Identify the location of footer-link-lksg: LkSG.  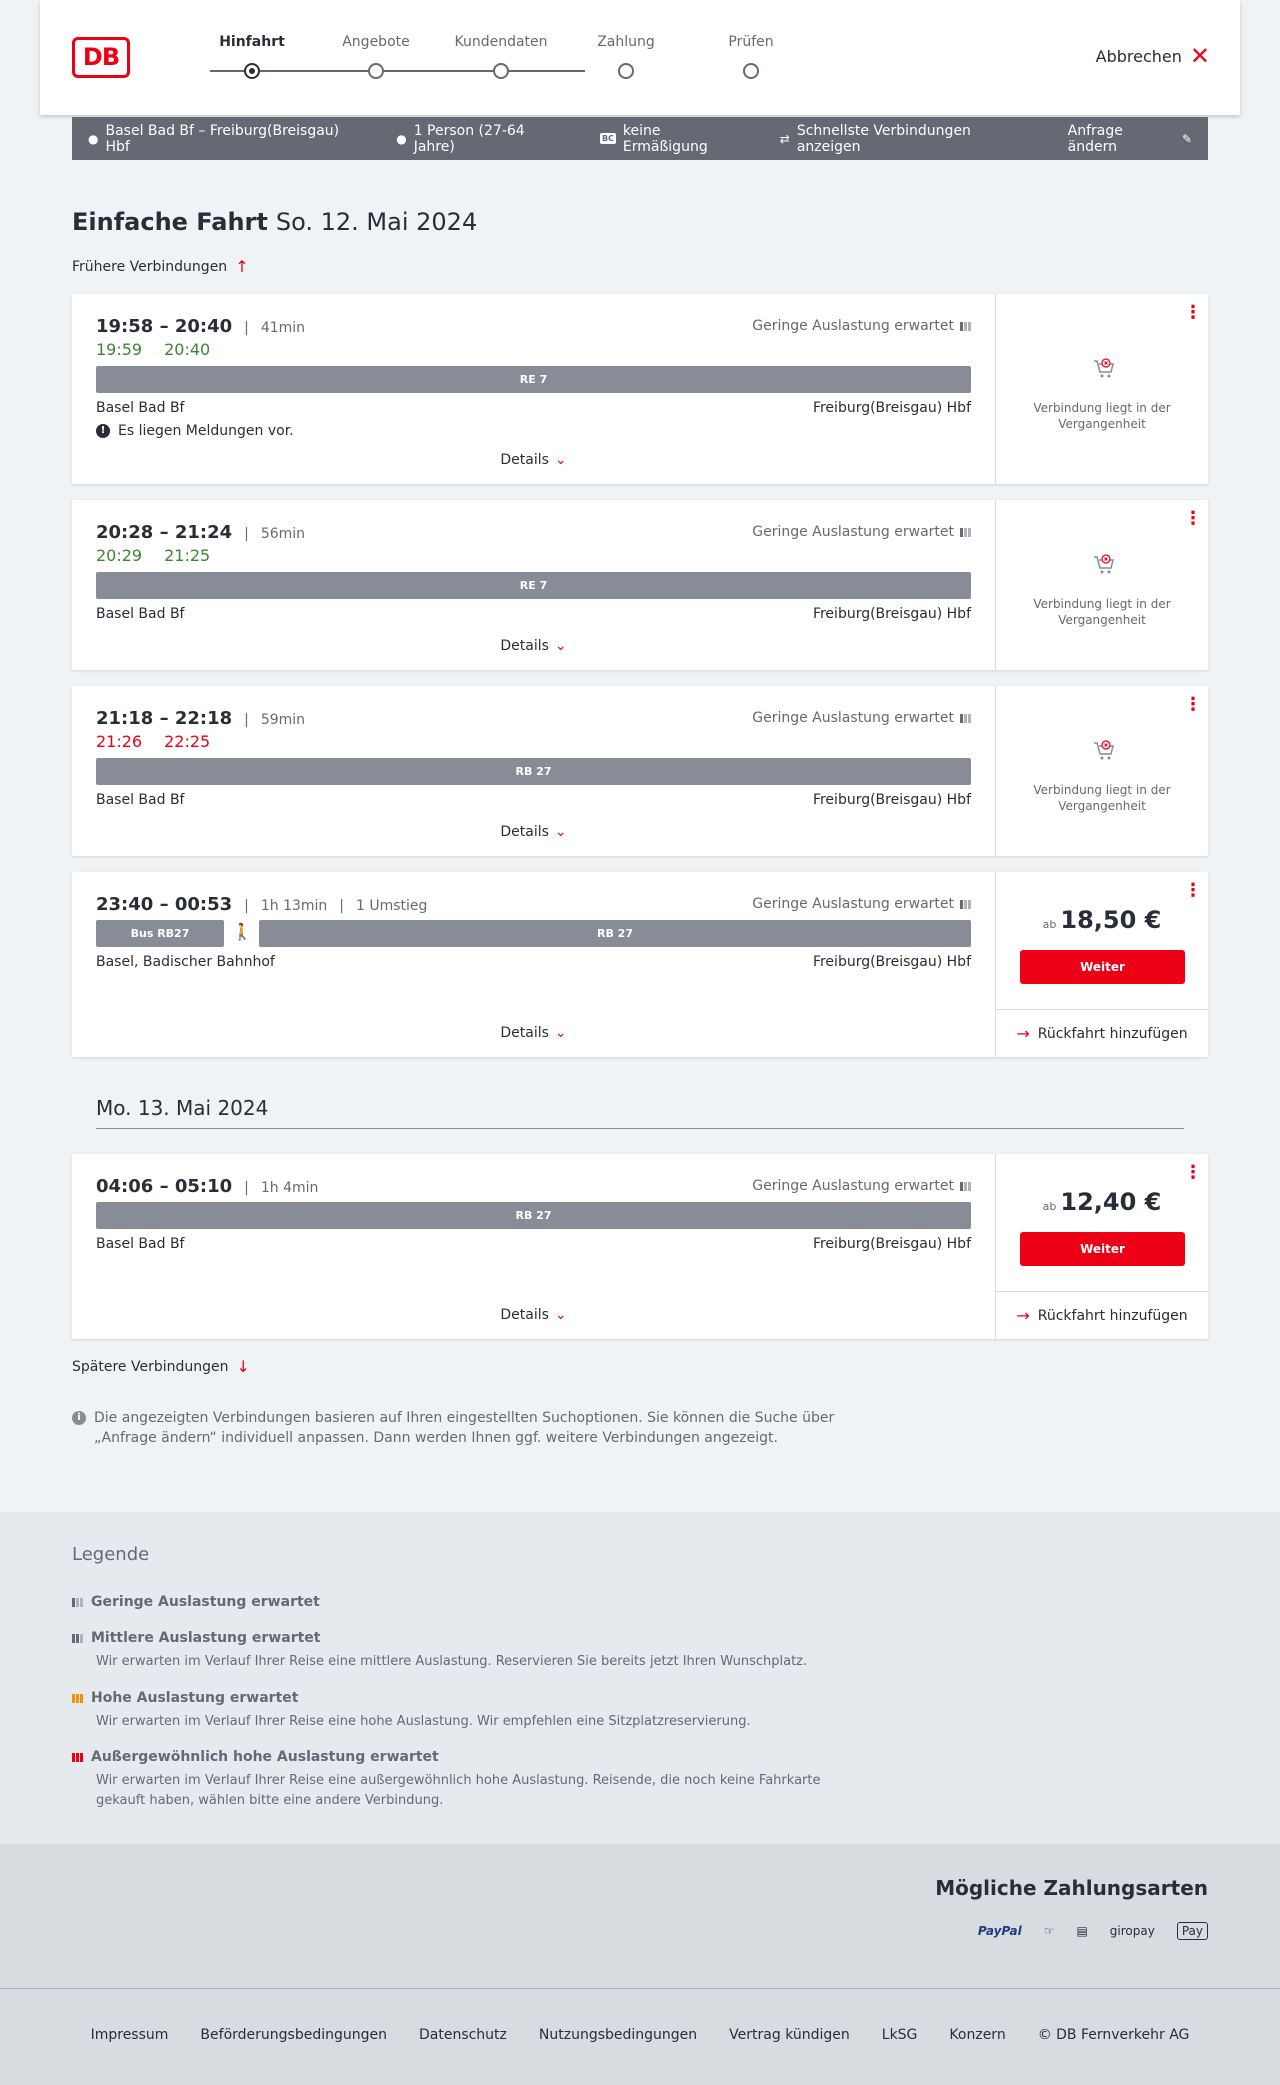
(900, 2035).